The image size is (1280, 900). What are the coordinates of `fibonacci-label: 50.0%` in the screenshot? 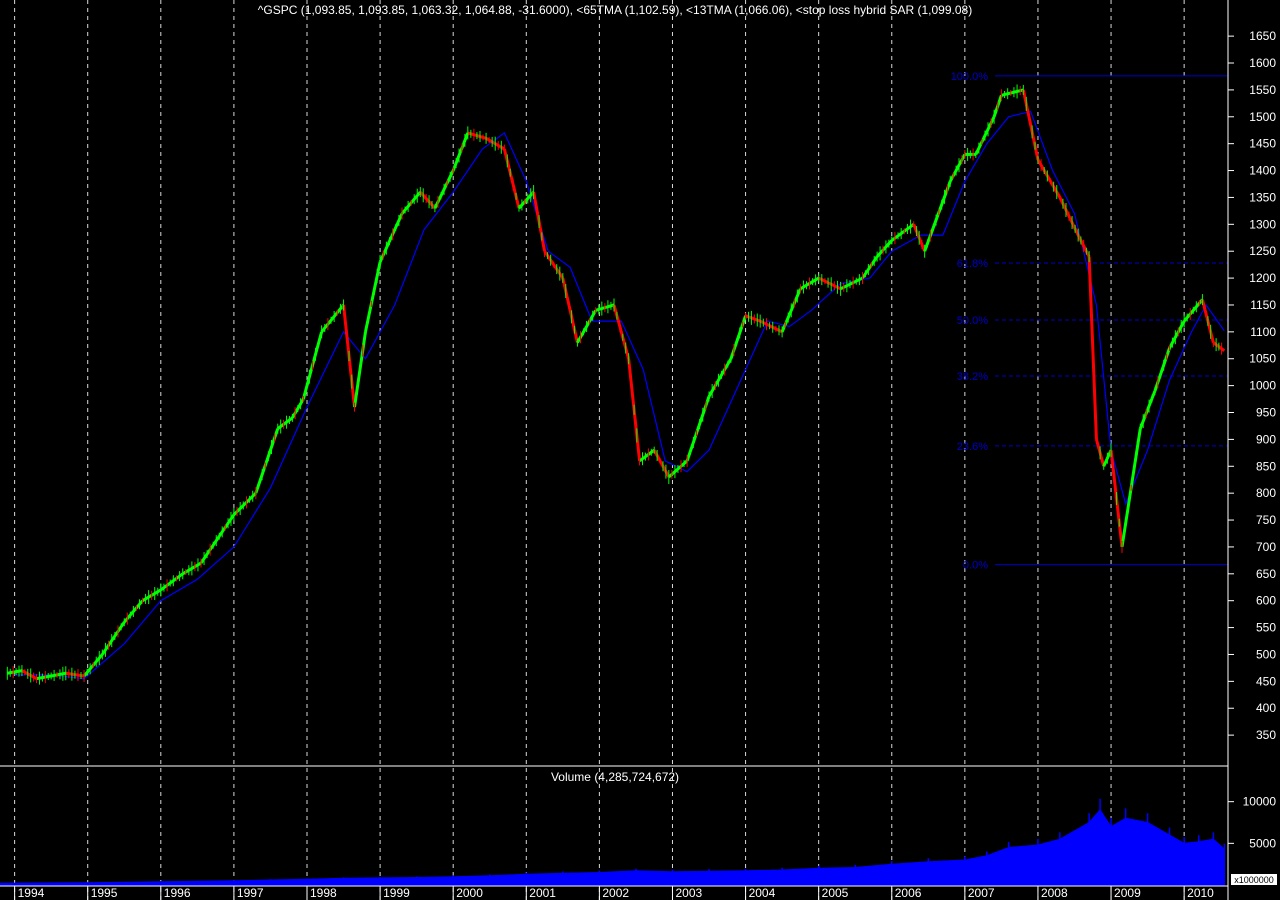 It's located at (972, 321).